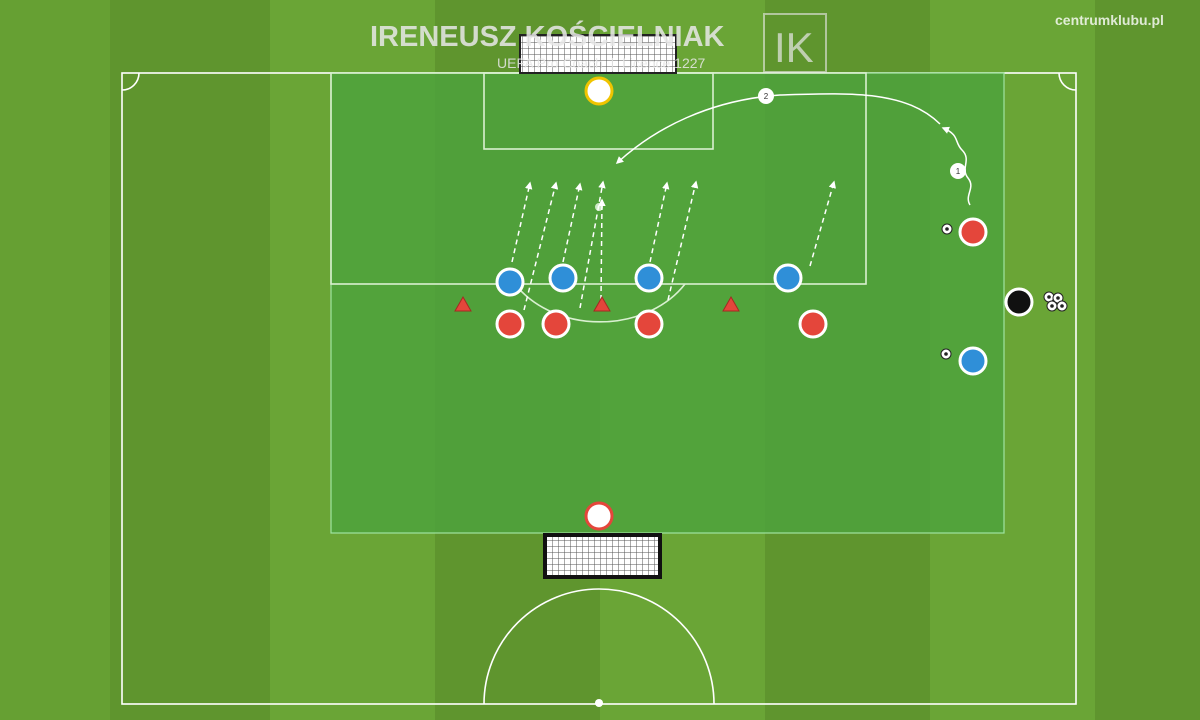 The image size is (1200, 720). Describe the element at coordinates (599, 91) in the screenshot. I see `goalkeeper-top` at that location.